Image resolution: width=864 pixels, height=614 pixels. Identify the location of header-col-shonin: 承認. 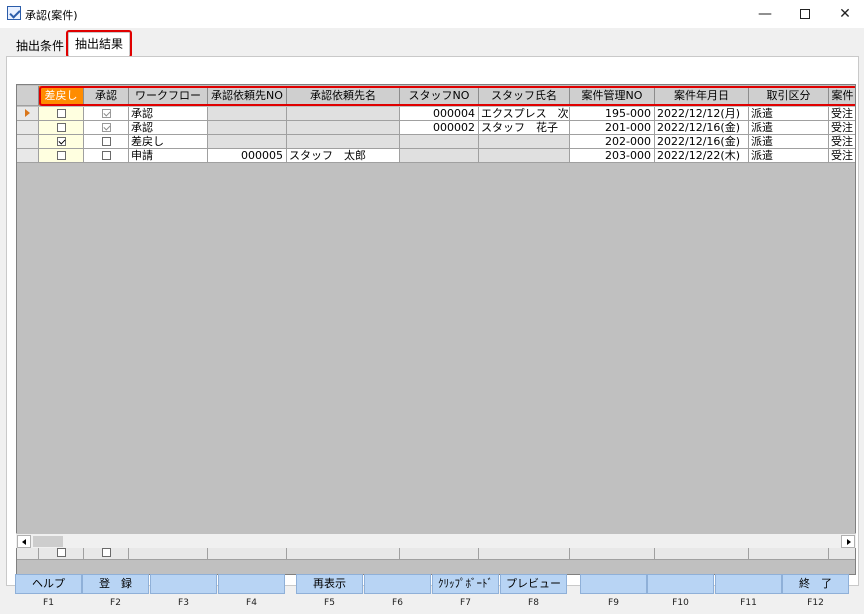
(106, 96).